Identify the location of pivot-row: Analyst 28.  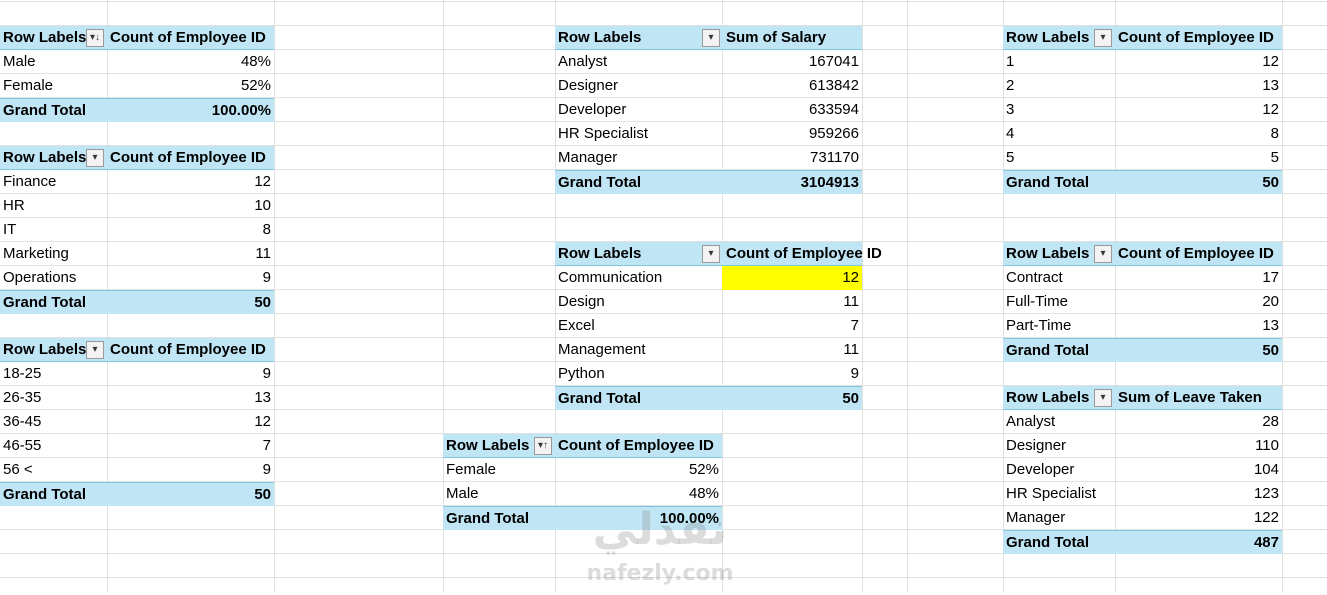
(1142, 422).